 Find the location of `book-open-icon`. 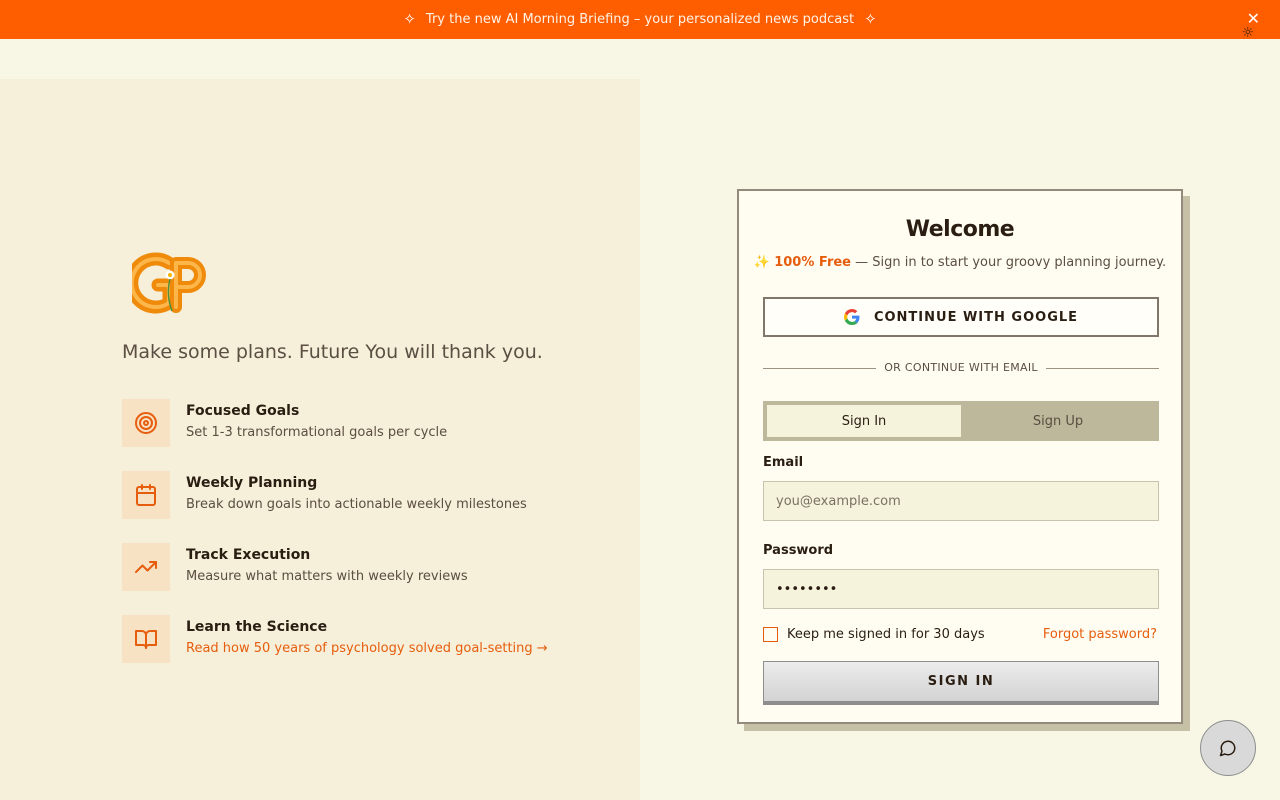

book-open-icon is located at coordinates (146, 639).